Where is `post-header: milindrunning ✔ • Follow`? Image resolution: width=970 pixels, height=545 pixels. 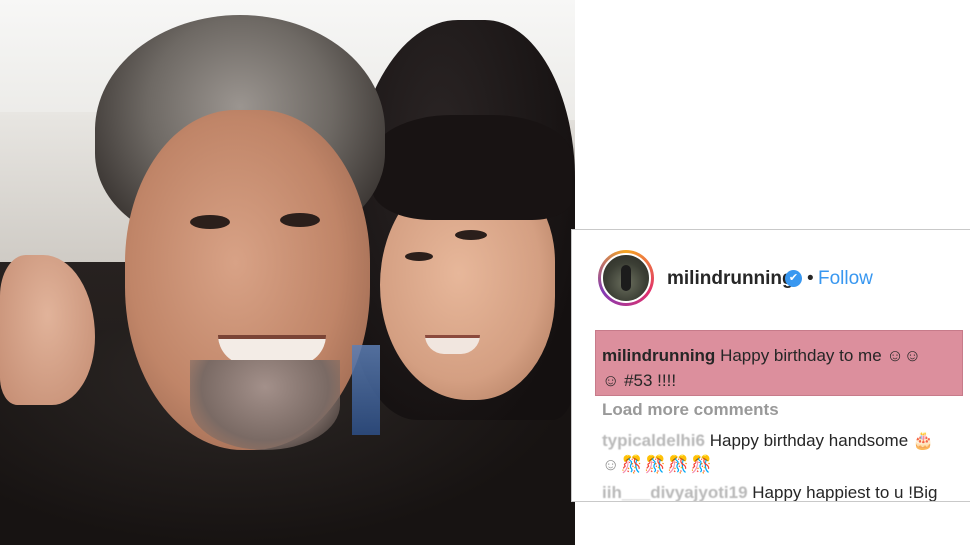 post-header: milindrunning ✔ • Follow is located at coordinates (771, 276).